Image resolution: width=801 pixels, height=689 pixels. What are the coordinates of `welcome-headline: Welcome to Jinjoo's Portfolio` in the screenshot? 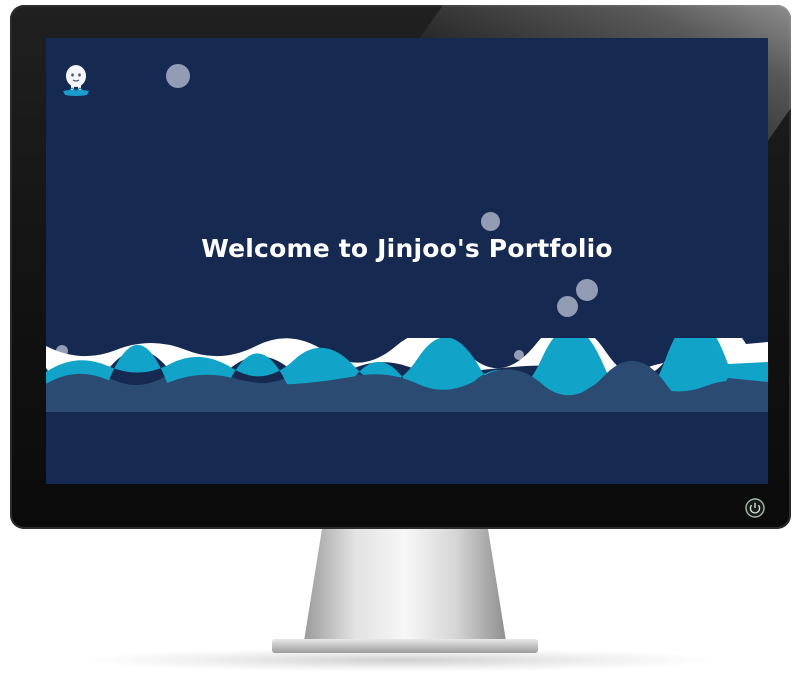 It's located at (407, 248).